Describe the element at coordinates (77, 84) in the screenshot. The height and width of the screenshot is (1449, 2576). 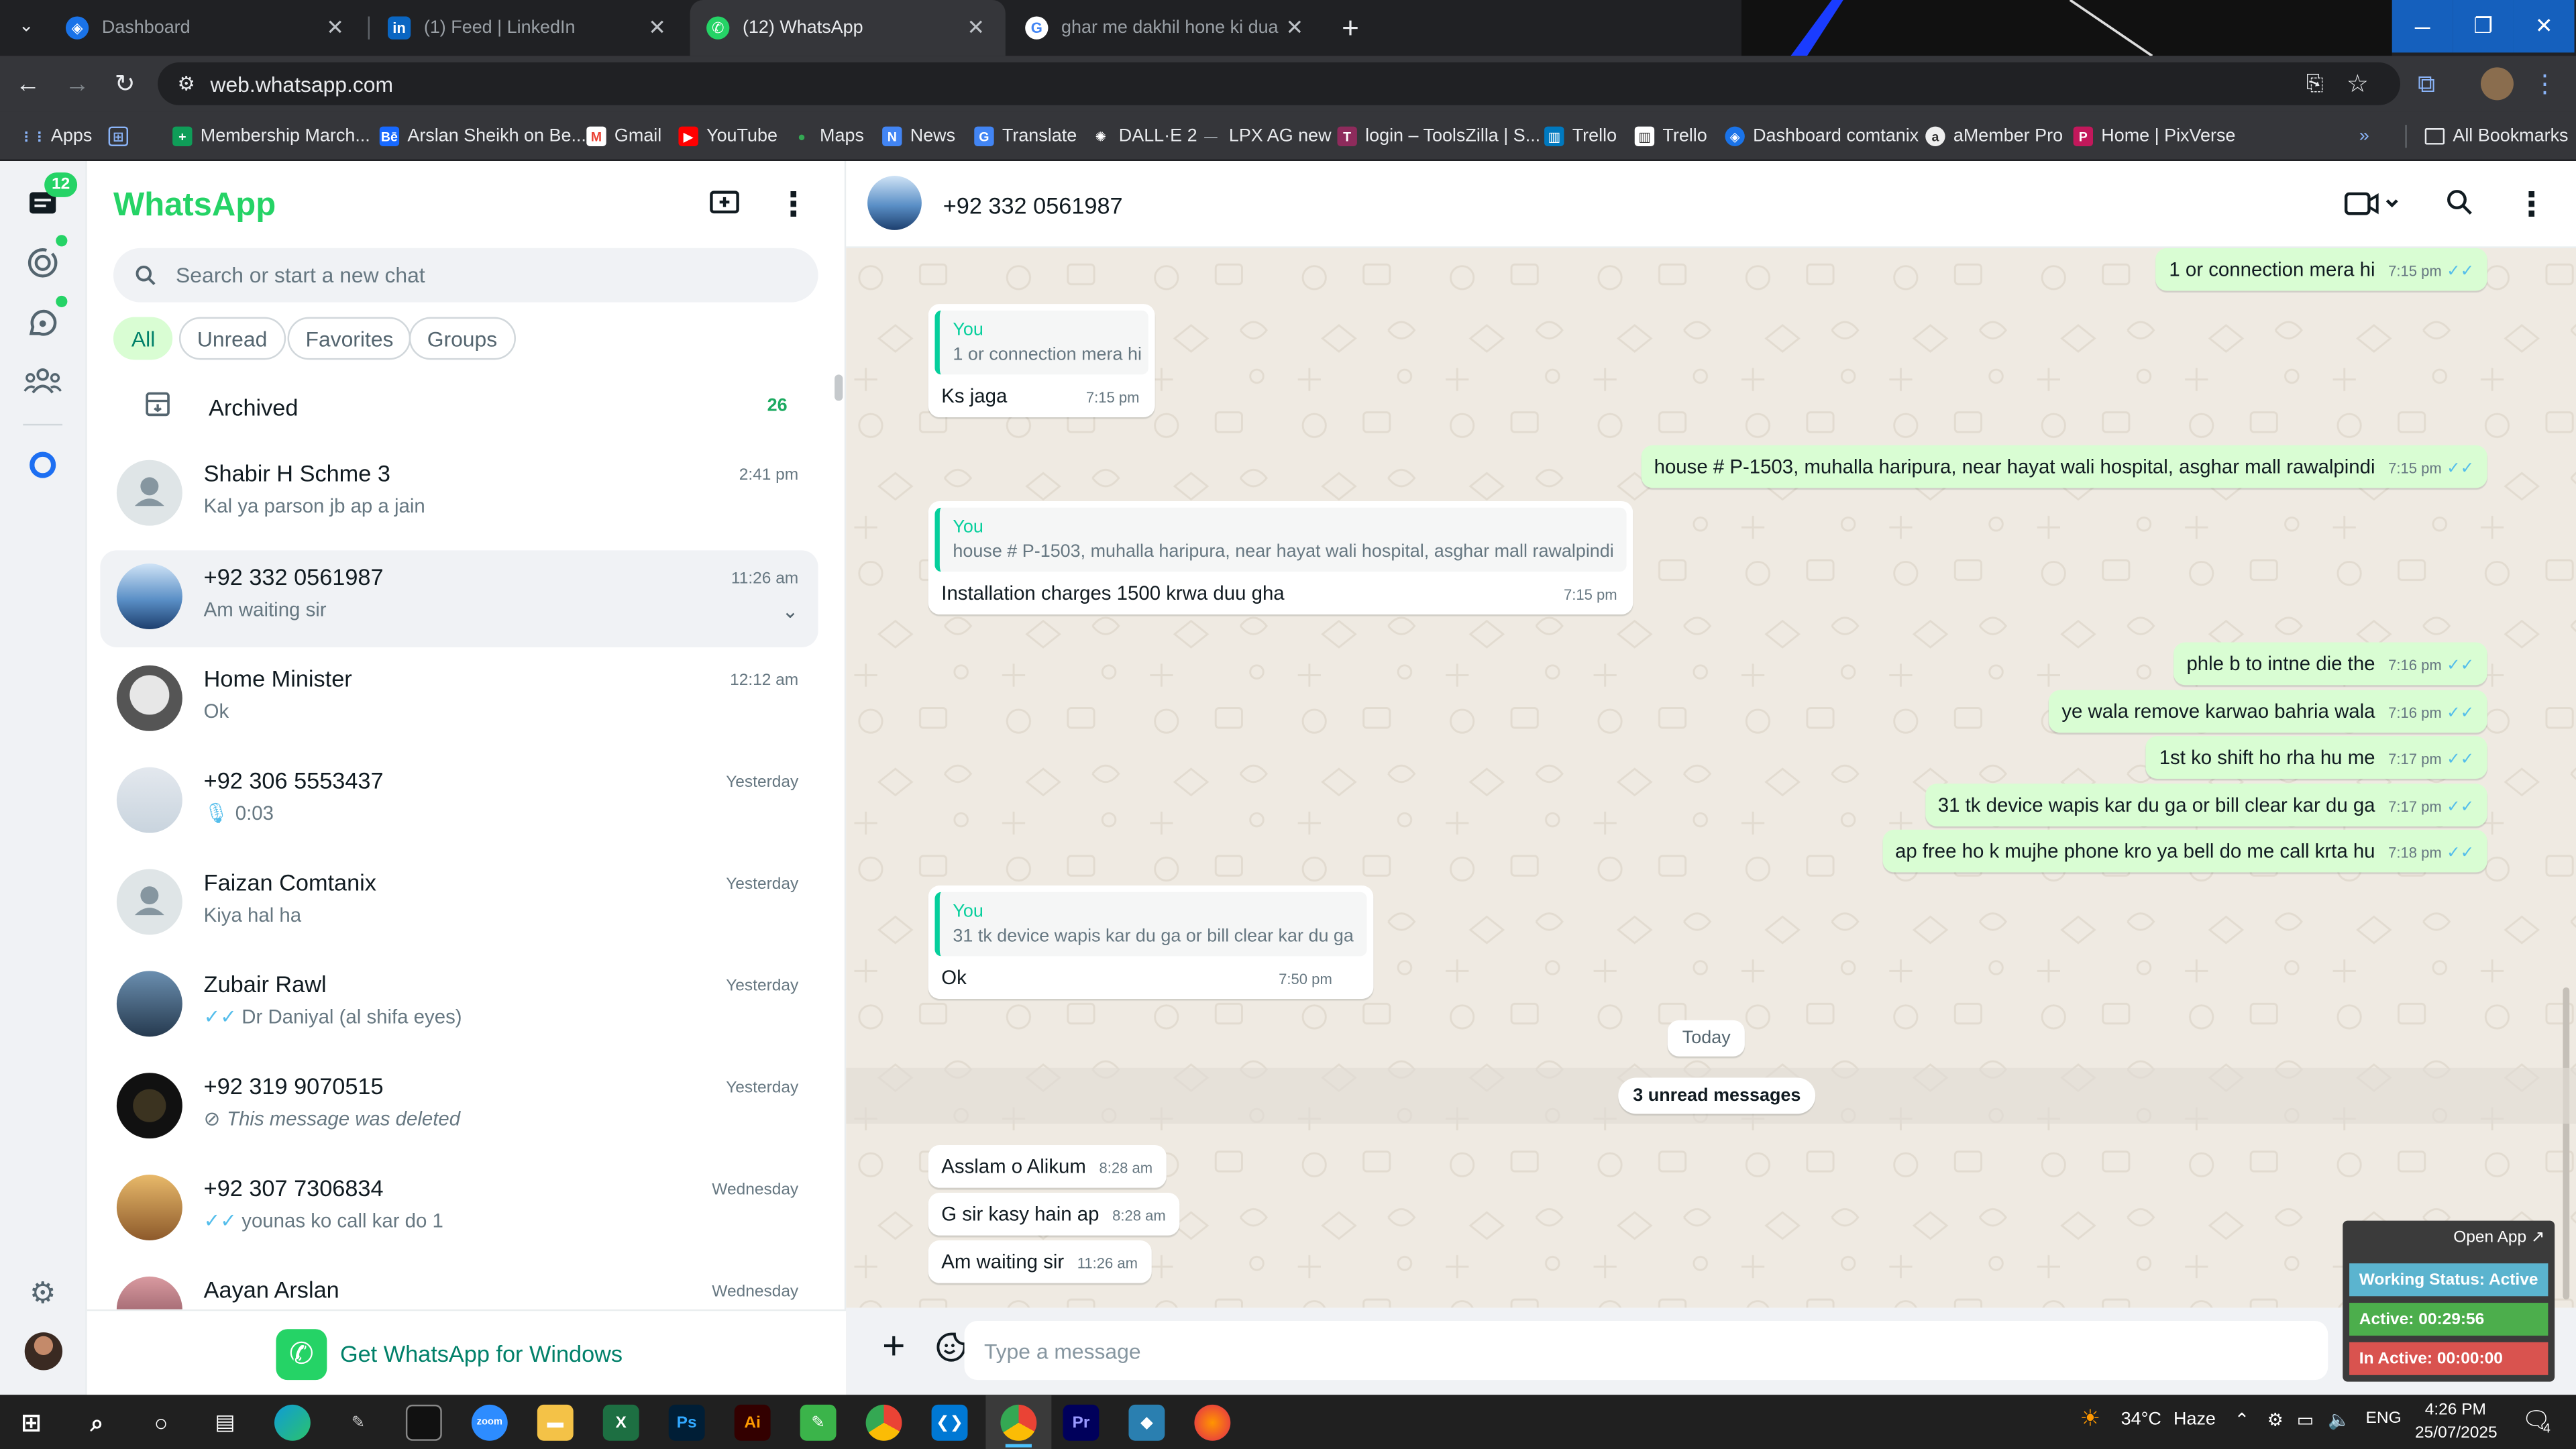
I see `forward-button: →` at that location.